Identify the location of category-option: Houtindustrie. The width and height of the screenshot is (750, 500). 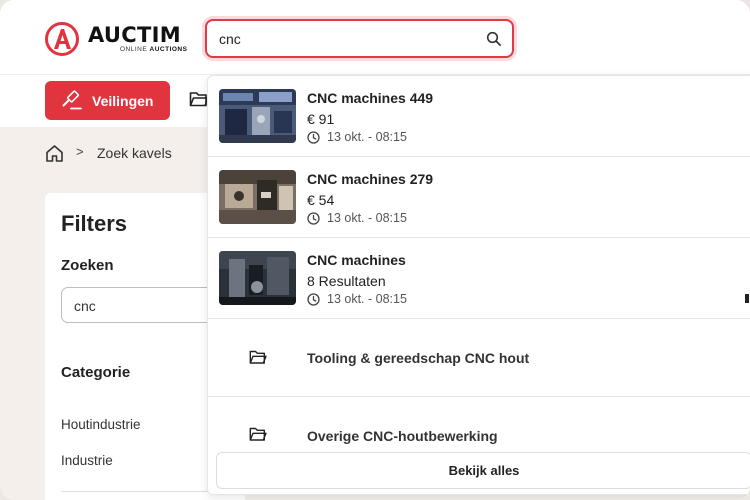
(101, 424).